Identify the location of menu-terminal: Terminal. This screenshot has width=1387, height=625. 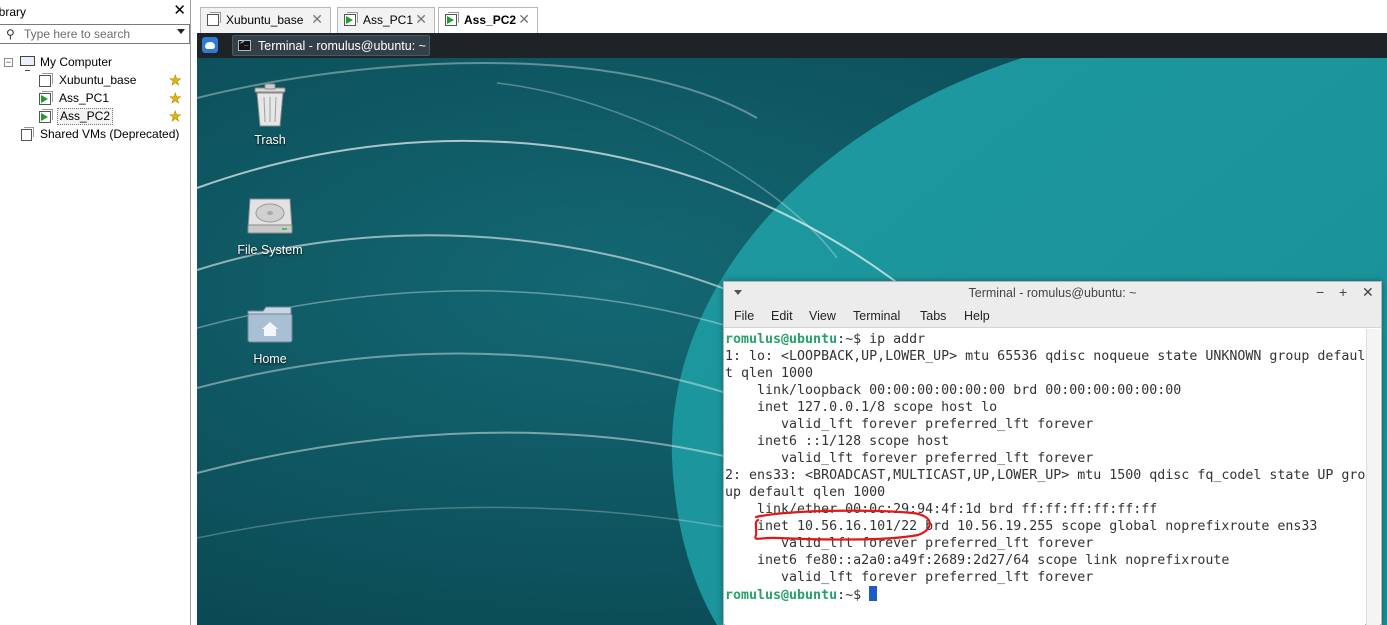
(876, 316).